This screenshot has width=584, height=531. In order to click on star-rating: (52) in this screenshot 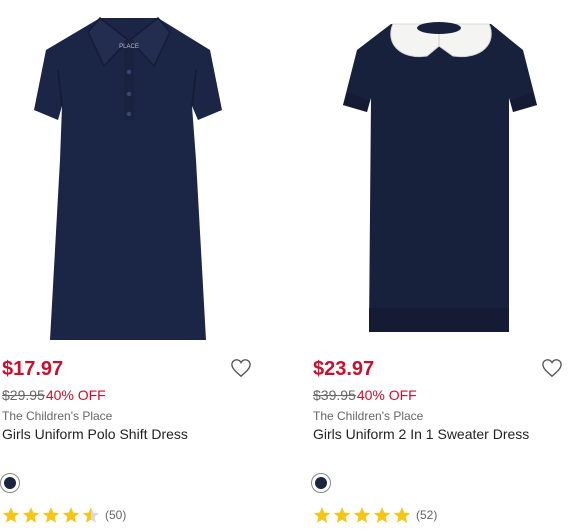, I will do `click(375, 515)`.